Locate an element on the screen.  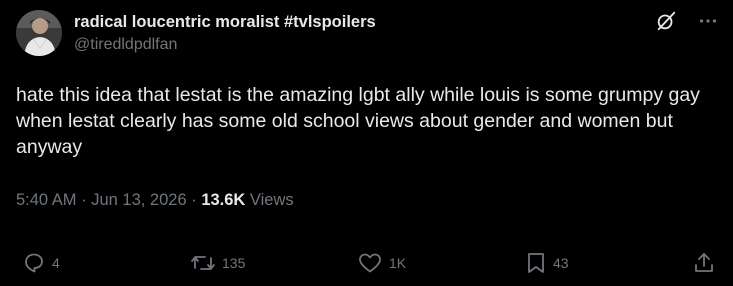
share-button is located at coordinates (704, 263).